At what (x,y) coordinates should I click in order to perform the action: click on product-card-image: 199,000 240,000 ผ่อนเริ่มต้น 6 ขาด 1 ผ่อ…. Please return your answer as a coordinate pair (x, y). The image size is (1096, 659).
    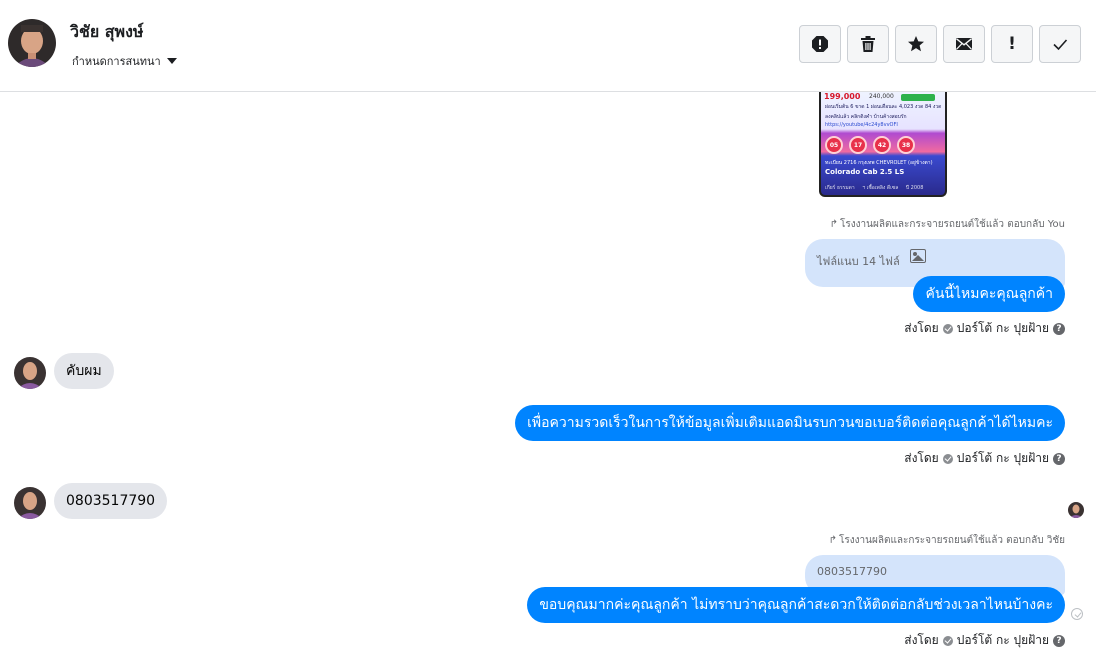
    Looking at the image, I should click on (883, 144).